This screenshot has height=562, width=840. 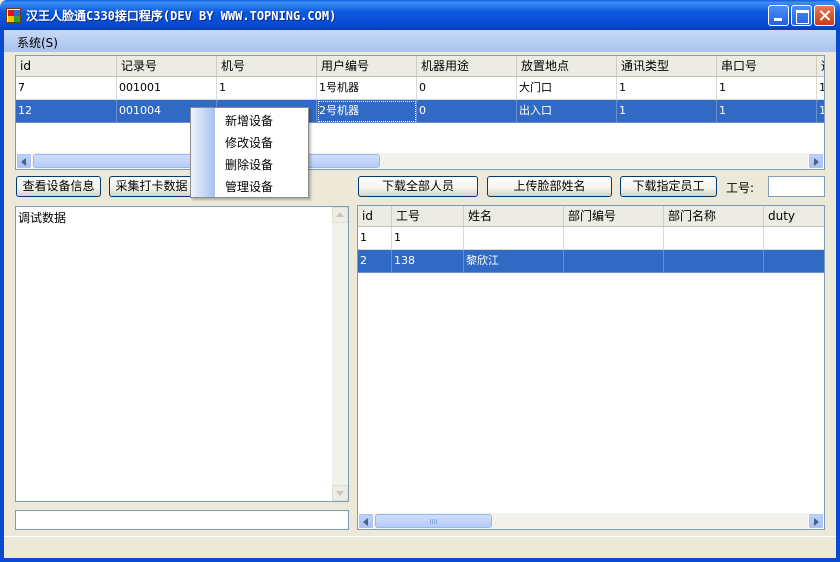 What do you see at coordinates (167, 88) in the screenshot?
I see `cell-record-no: 001001` at bounding box center [167, 88].